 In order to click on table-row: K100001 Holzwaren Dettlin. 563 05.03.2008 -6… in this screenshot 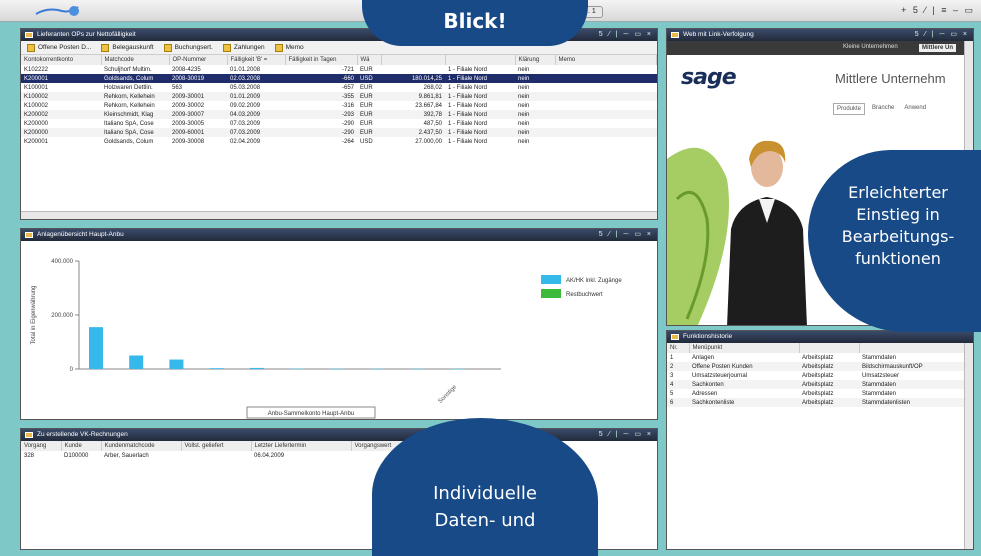, I will do `click(339, 87)`.